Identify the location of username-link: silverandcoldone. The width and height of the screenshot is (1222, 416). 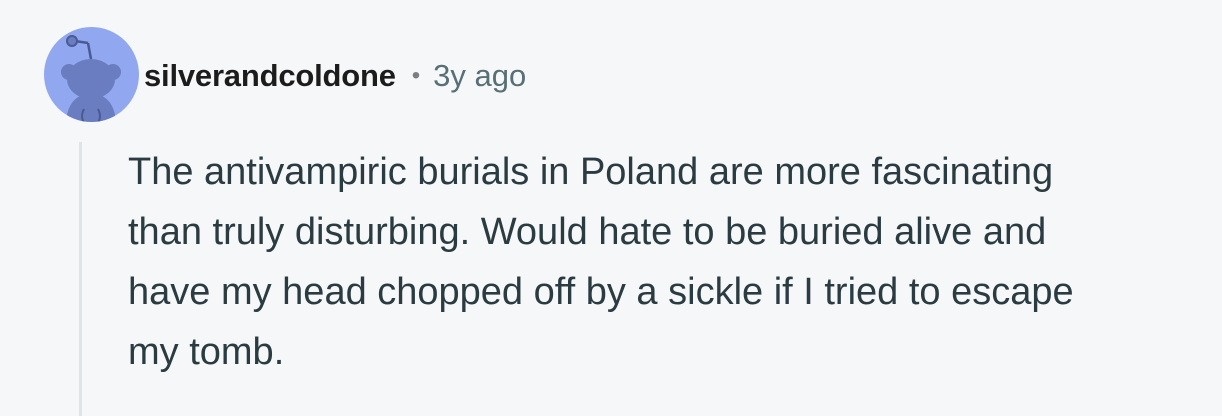
(270, 76).